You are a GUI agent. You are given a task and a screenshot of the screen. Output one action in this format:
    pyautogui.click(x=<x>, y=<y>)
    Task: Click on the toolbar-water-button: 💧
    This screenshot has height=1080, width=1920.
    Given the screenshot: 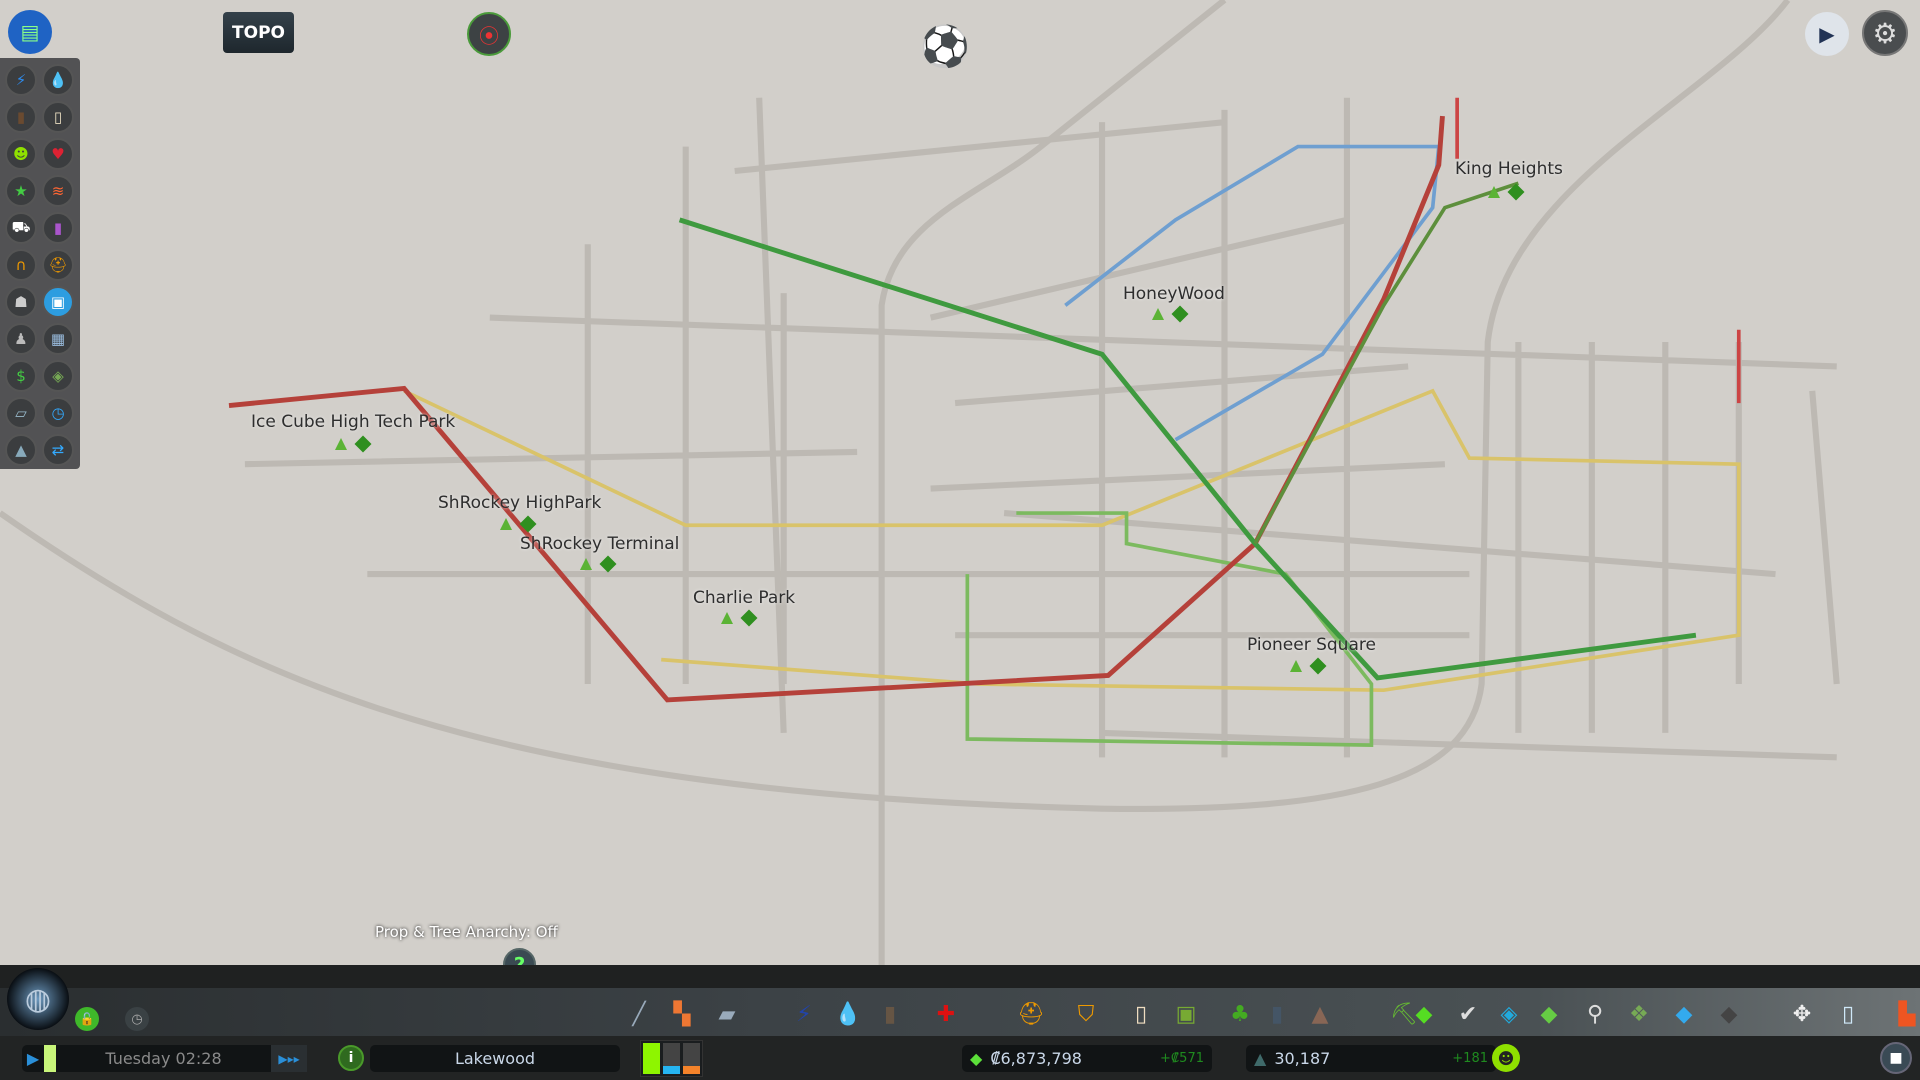 What is the action you would take?
    pyautogui.click(x=848, y=1014)
    